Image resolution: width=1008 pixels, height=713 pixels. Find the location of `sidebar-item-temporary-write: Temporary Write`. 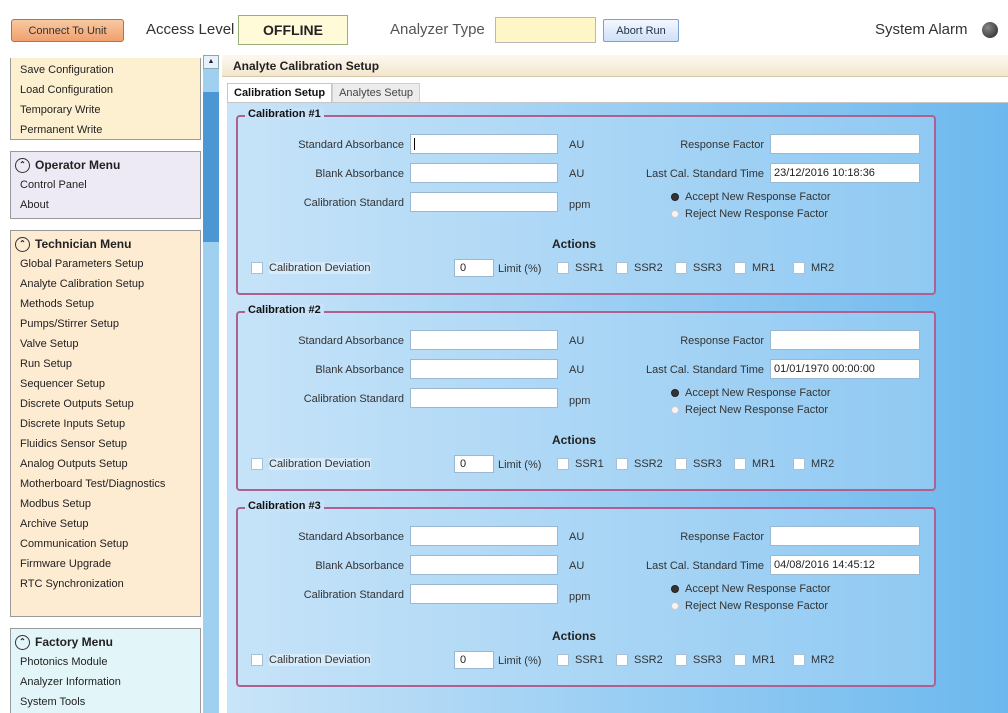

sidebar-item-temporary-write: Temporary Write is located at coordinates (105, 110).